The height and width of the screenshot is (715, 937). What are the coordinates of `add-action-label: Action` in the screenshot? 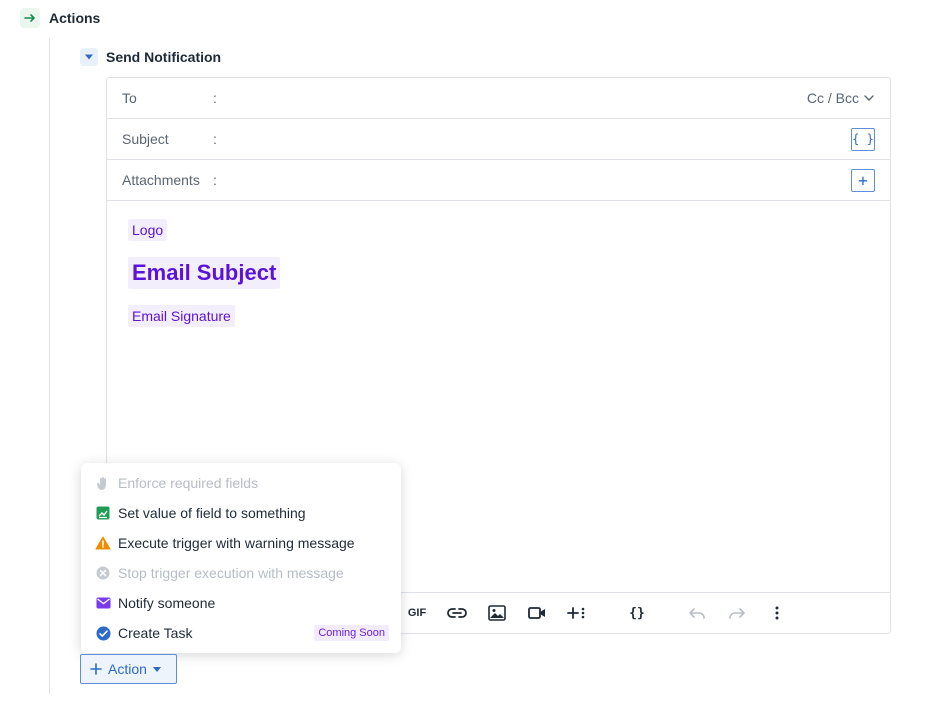 It's located at (127, 669).